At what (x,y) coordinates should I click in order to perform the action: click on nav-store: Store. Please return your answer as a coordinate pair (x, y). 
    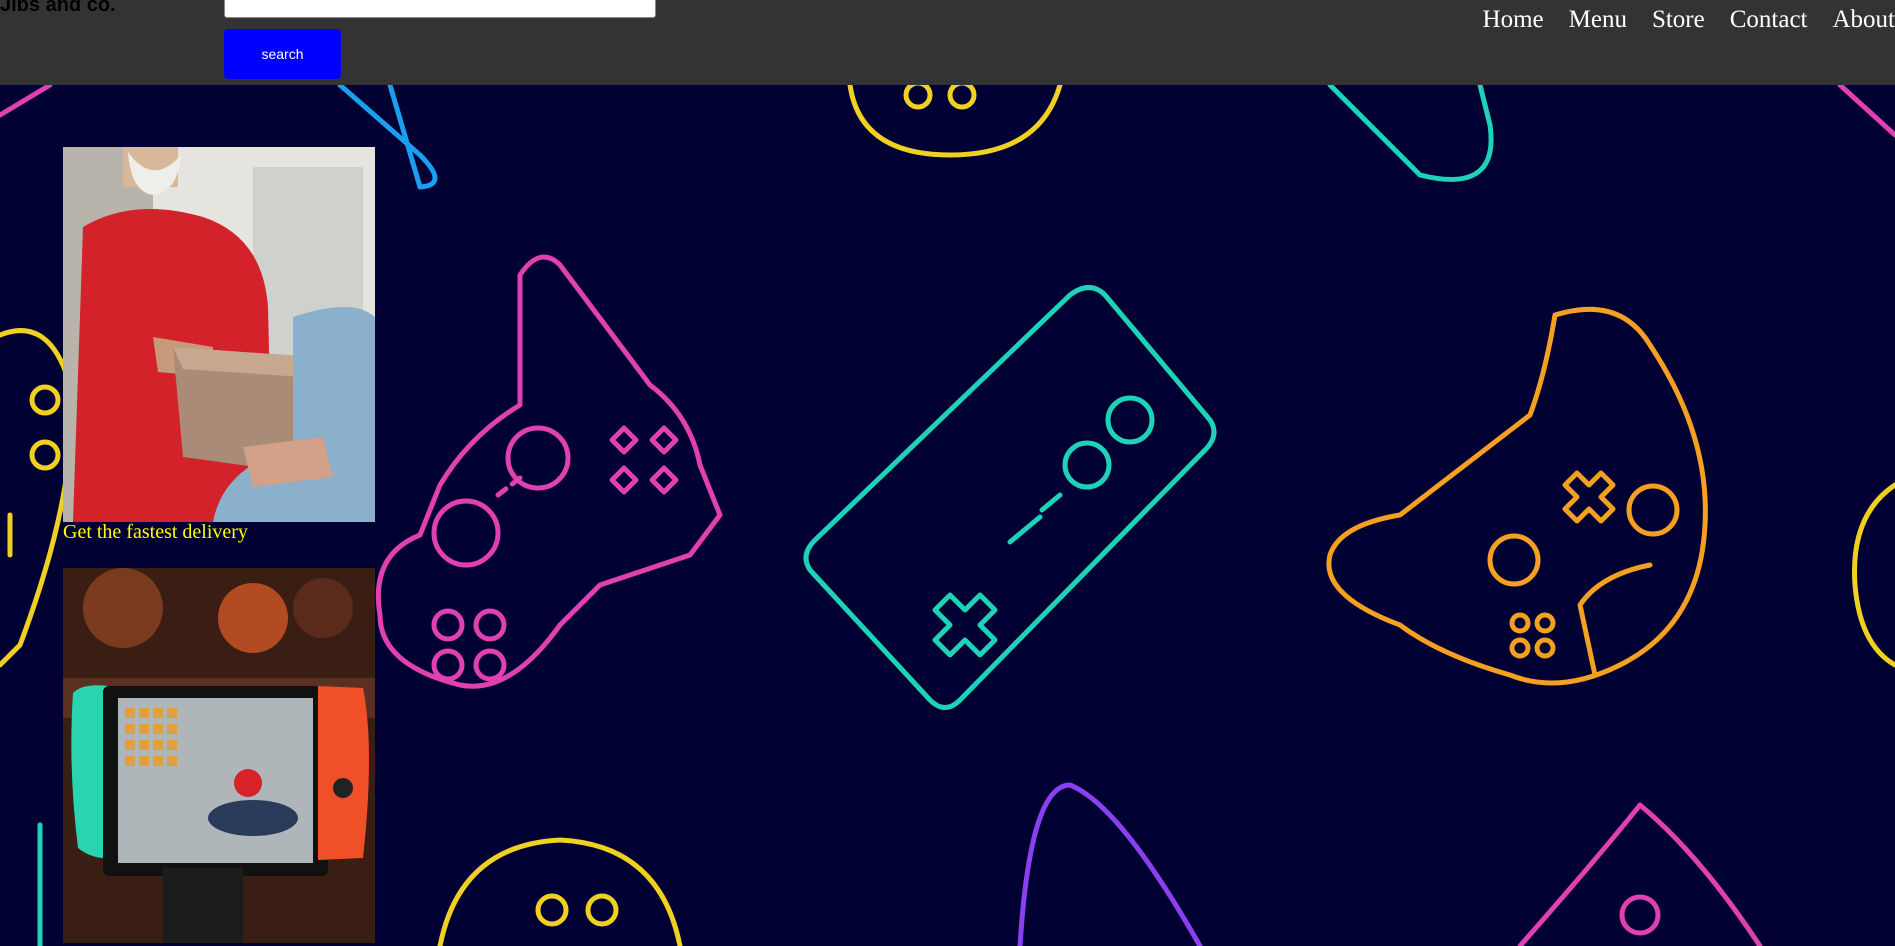
    Looking at the image, I should click on (1678, 20).